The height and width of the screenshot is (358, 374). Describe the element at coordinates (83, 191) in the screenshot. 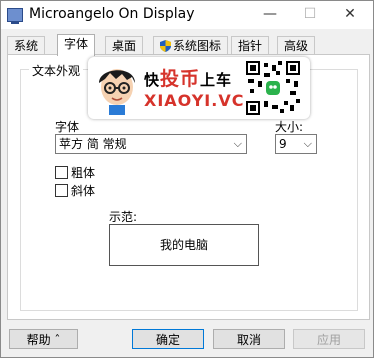

I see `italic-label: 斜体` at that location.